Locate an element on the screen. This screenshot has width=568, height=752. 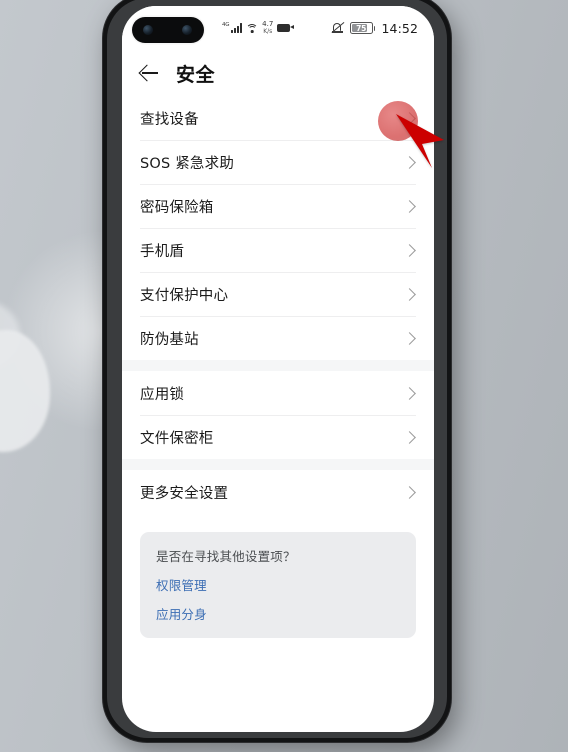
signal-bars-icon: 4G is located at coordinates (232, 27).